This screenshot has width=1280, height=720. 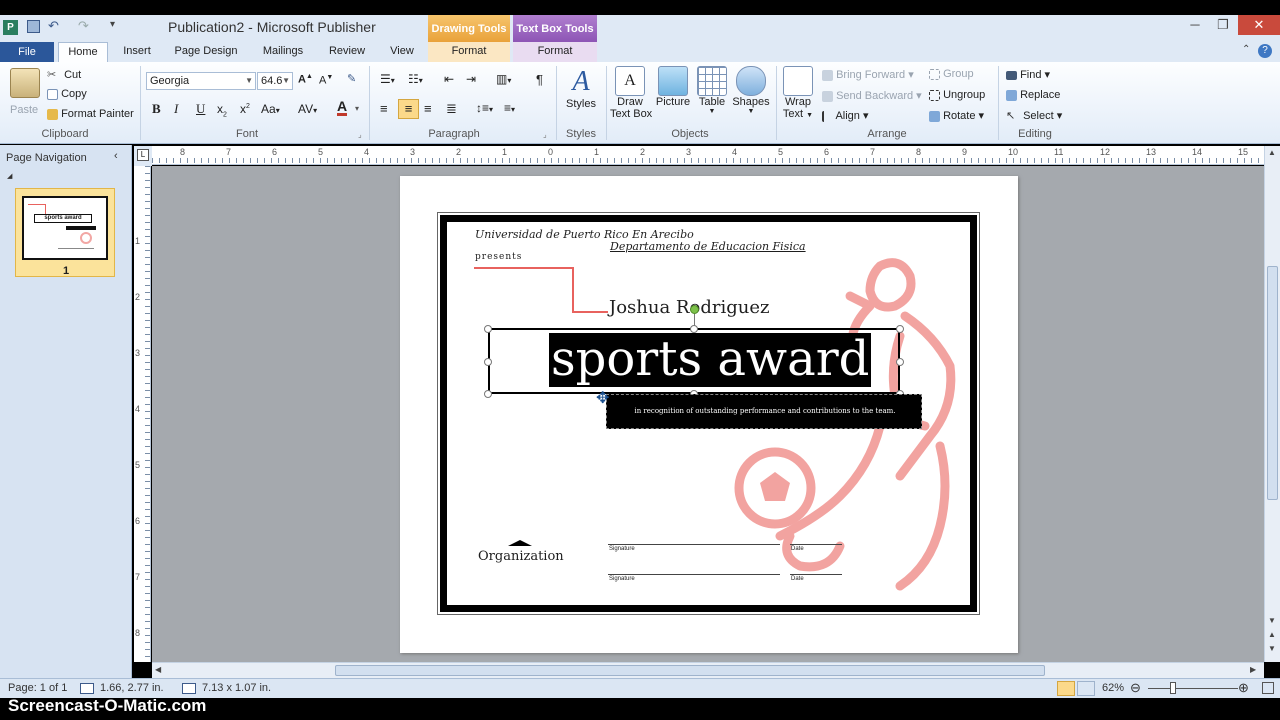 I want to click on table-button: Table ▼, so click(x=712, y=90).